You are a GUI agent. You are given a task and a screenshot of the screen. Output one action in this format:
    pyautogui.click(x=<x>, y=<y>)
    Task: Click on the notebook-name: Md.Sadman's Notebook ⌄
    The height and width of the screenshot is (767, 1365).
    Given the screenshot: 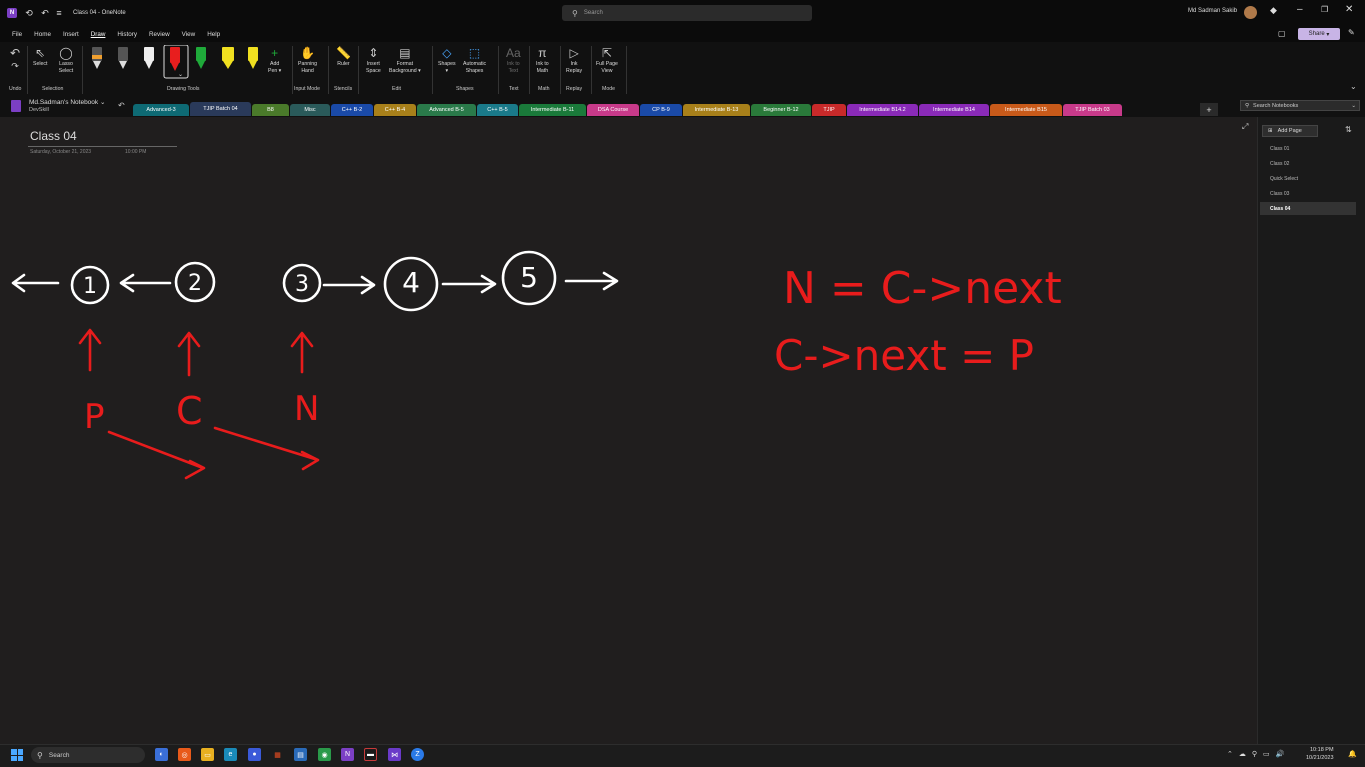 What is the action you would take?
    pyautogui.click(x=67, y=102)
    